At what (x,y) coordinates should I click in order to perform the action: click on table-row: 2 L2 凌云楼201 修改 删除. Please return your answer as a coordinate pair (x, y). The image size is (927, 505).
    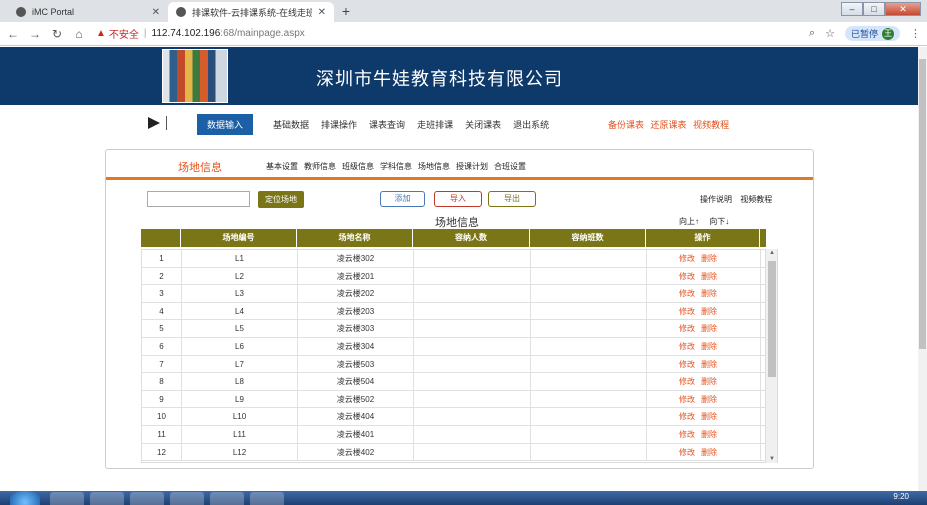
    Looking at the image, I should click on (459, 276).